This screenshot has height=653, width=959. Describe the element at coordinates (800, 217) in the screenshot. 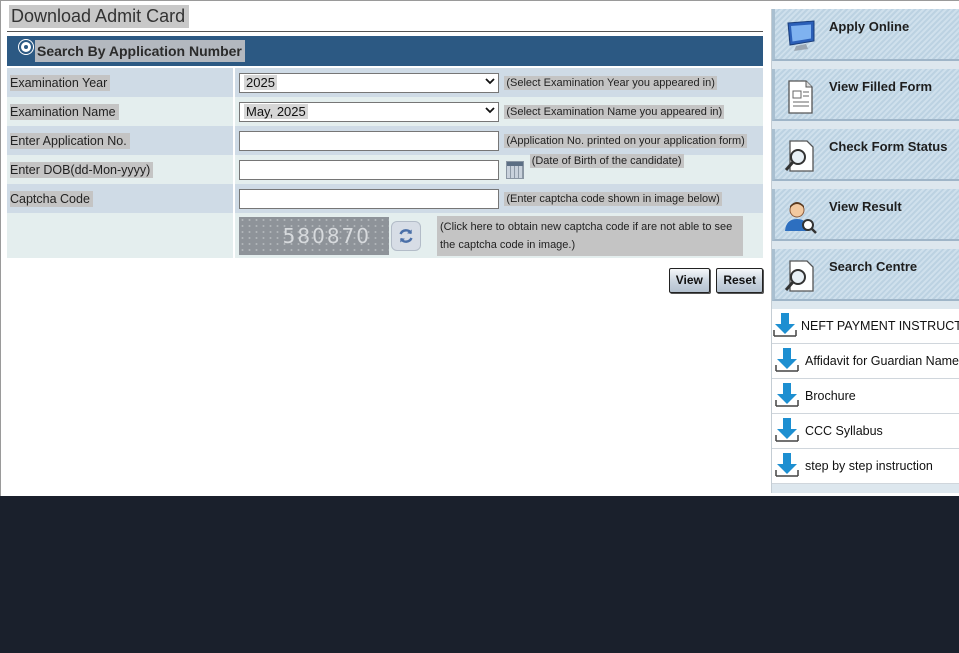

I see `user-search-icon` at that location.